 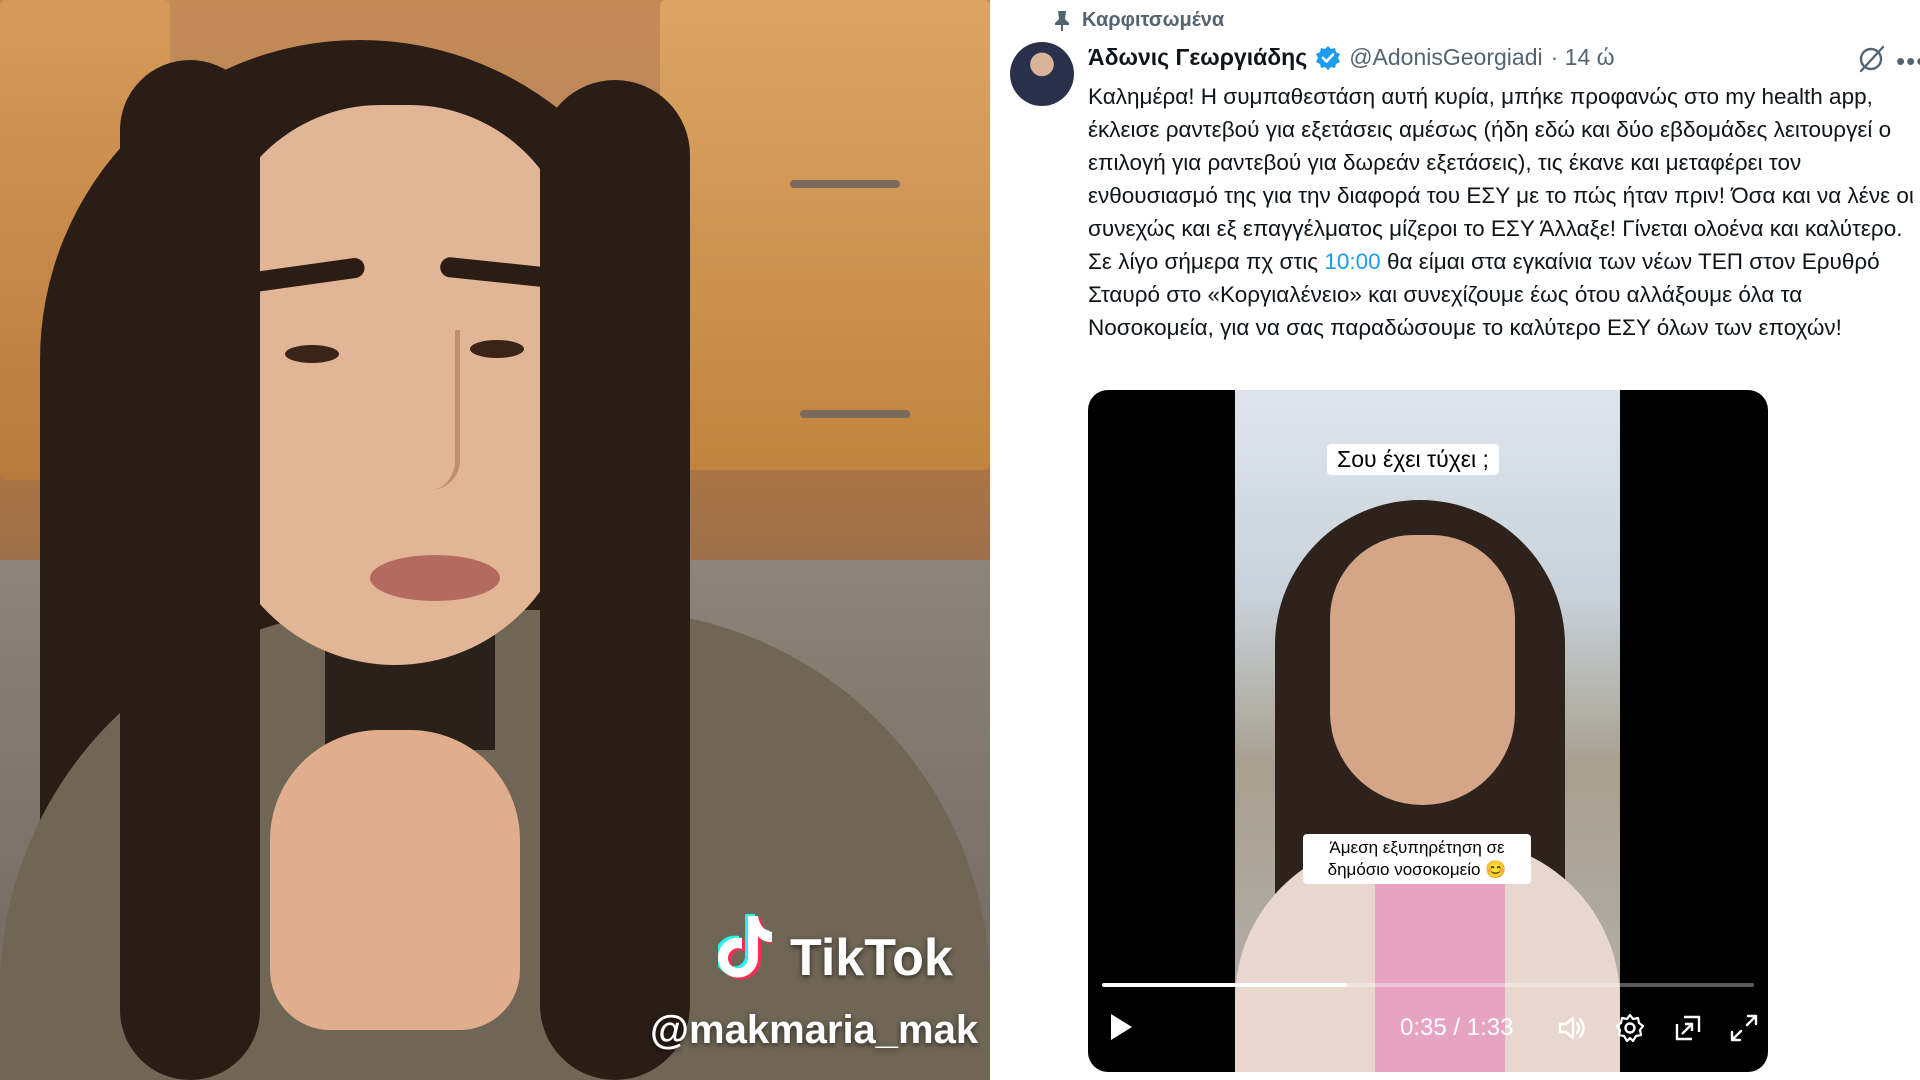 I want to click on verified-badge-icon, so click(x=1328, y=57).